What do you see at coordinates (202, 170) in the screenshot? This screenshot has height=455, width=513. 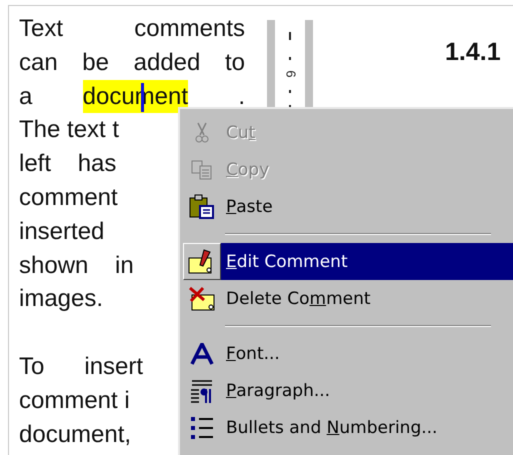 I see `copy-icon` at bounding box center [202, 170].